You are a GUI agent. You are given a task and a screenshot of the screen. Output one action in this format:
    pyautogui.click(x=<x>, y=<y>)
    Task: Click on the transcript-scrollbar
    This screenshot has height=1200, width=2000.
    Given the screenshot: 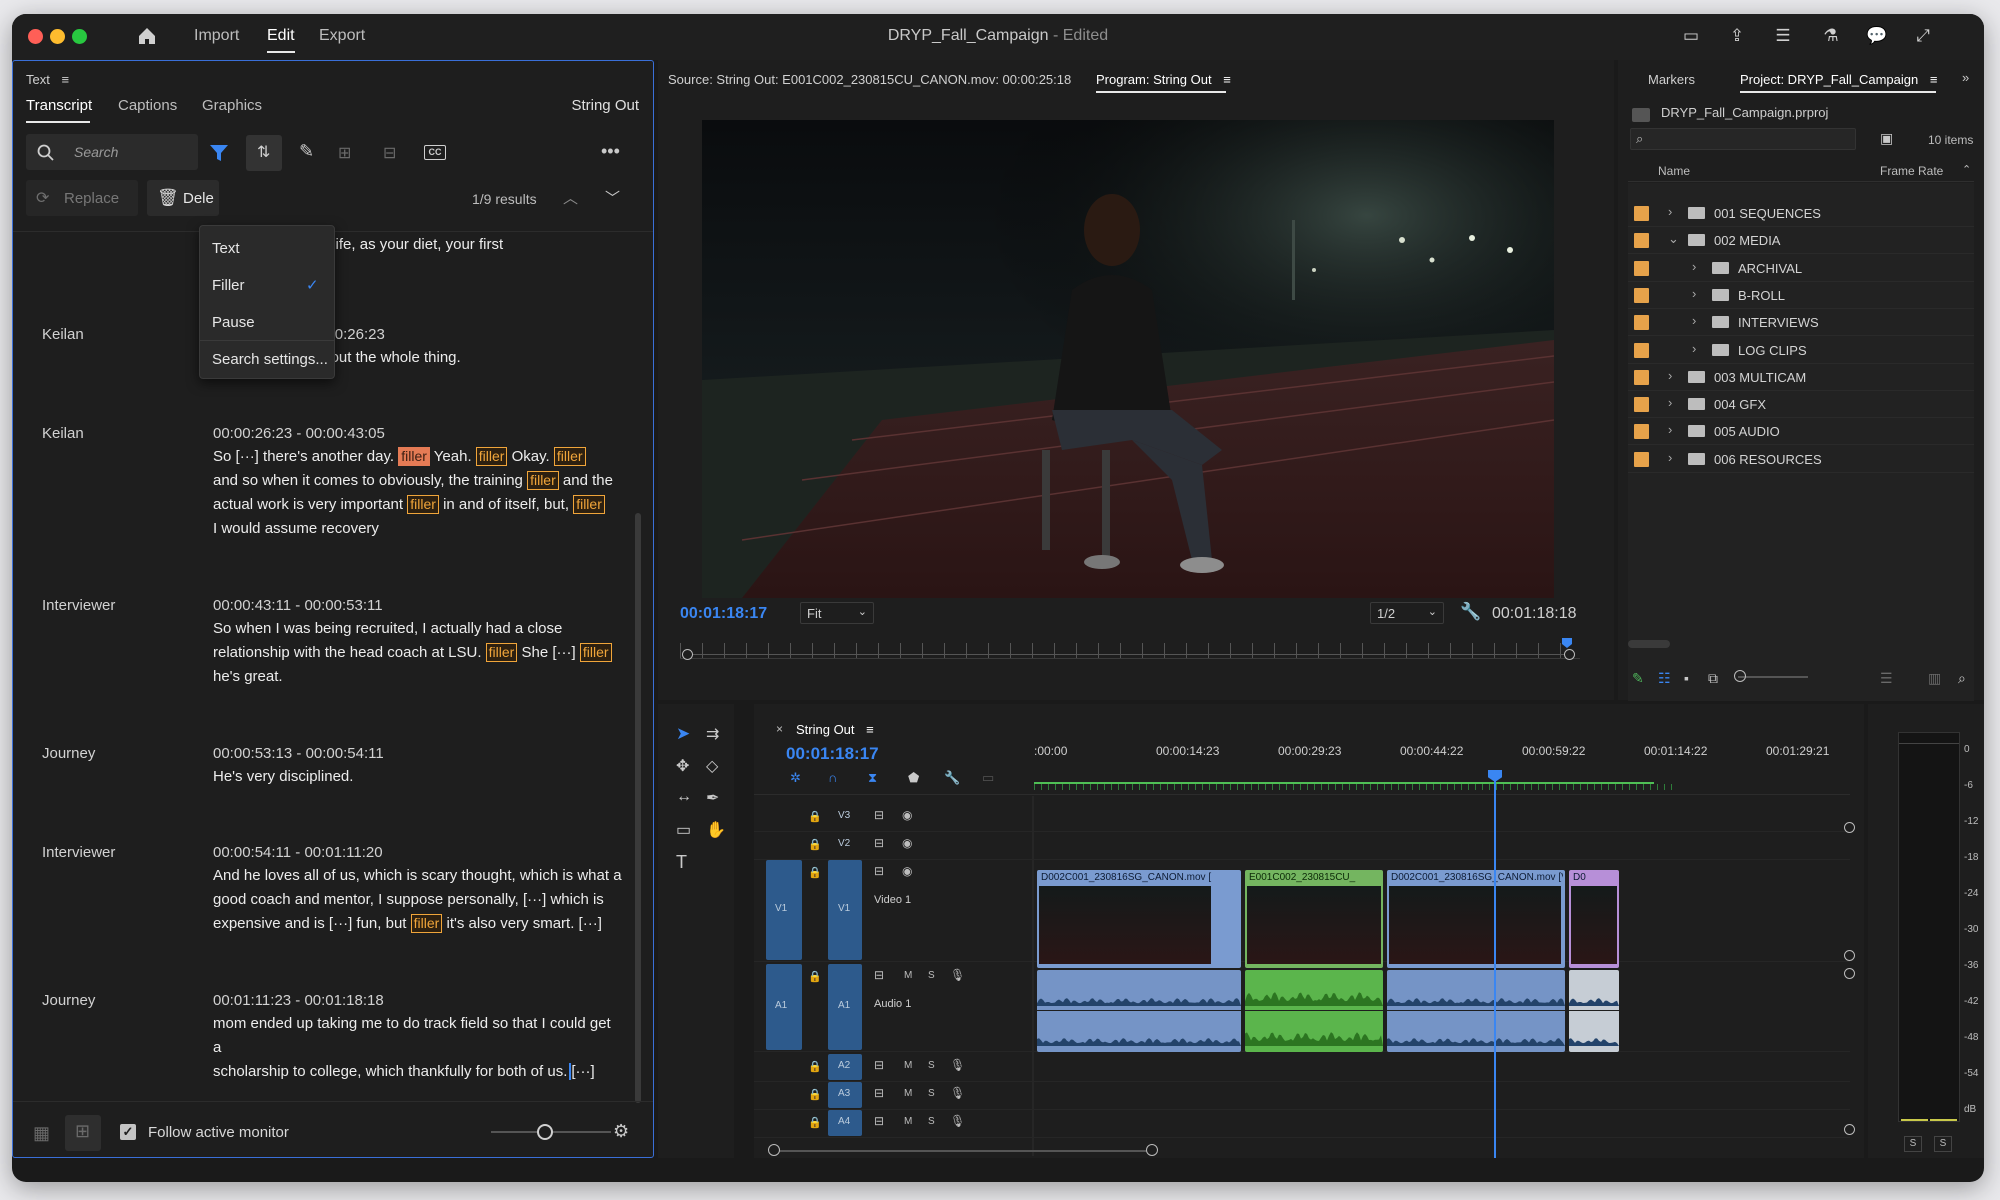 What is the action you would take?
    pyautogui.click(x=638, y=808)
    